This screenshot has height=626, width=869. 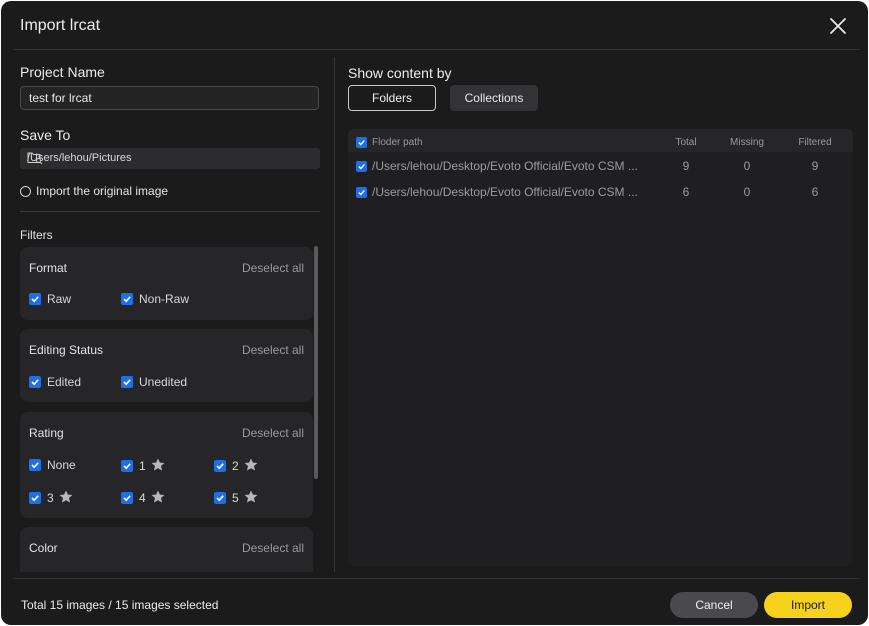 I want to click on column-divider, so click(x=334, y=314).